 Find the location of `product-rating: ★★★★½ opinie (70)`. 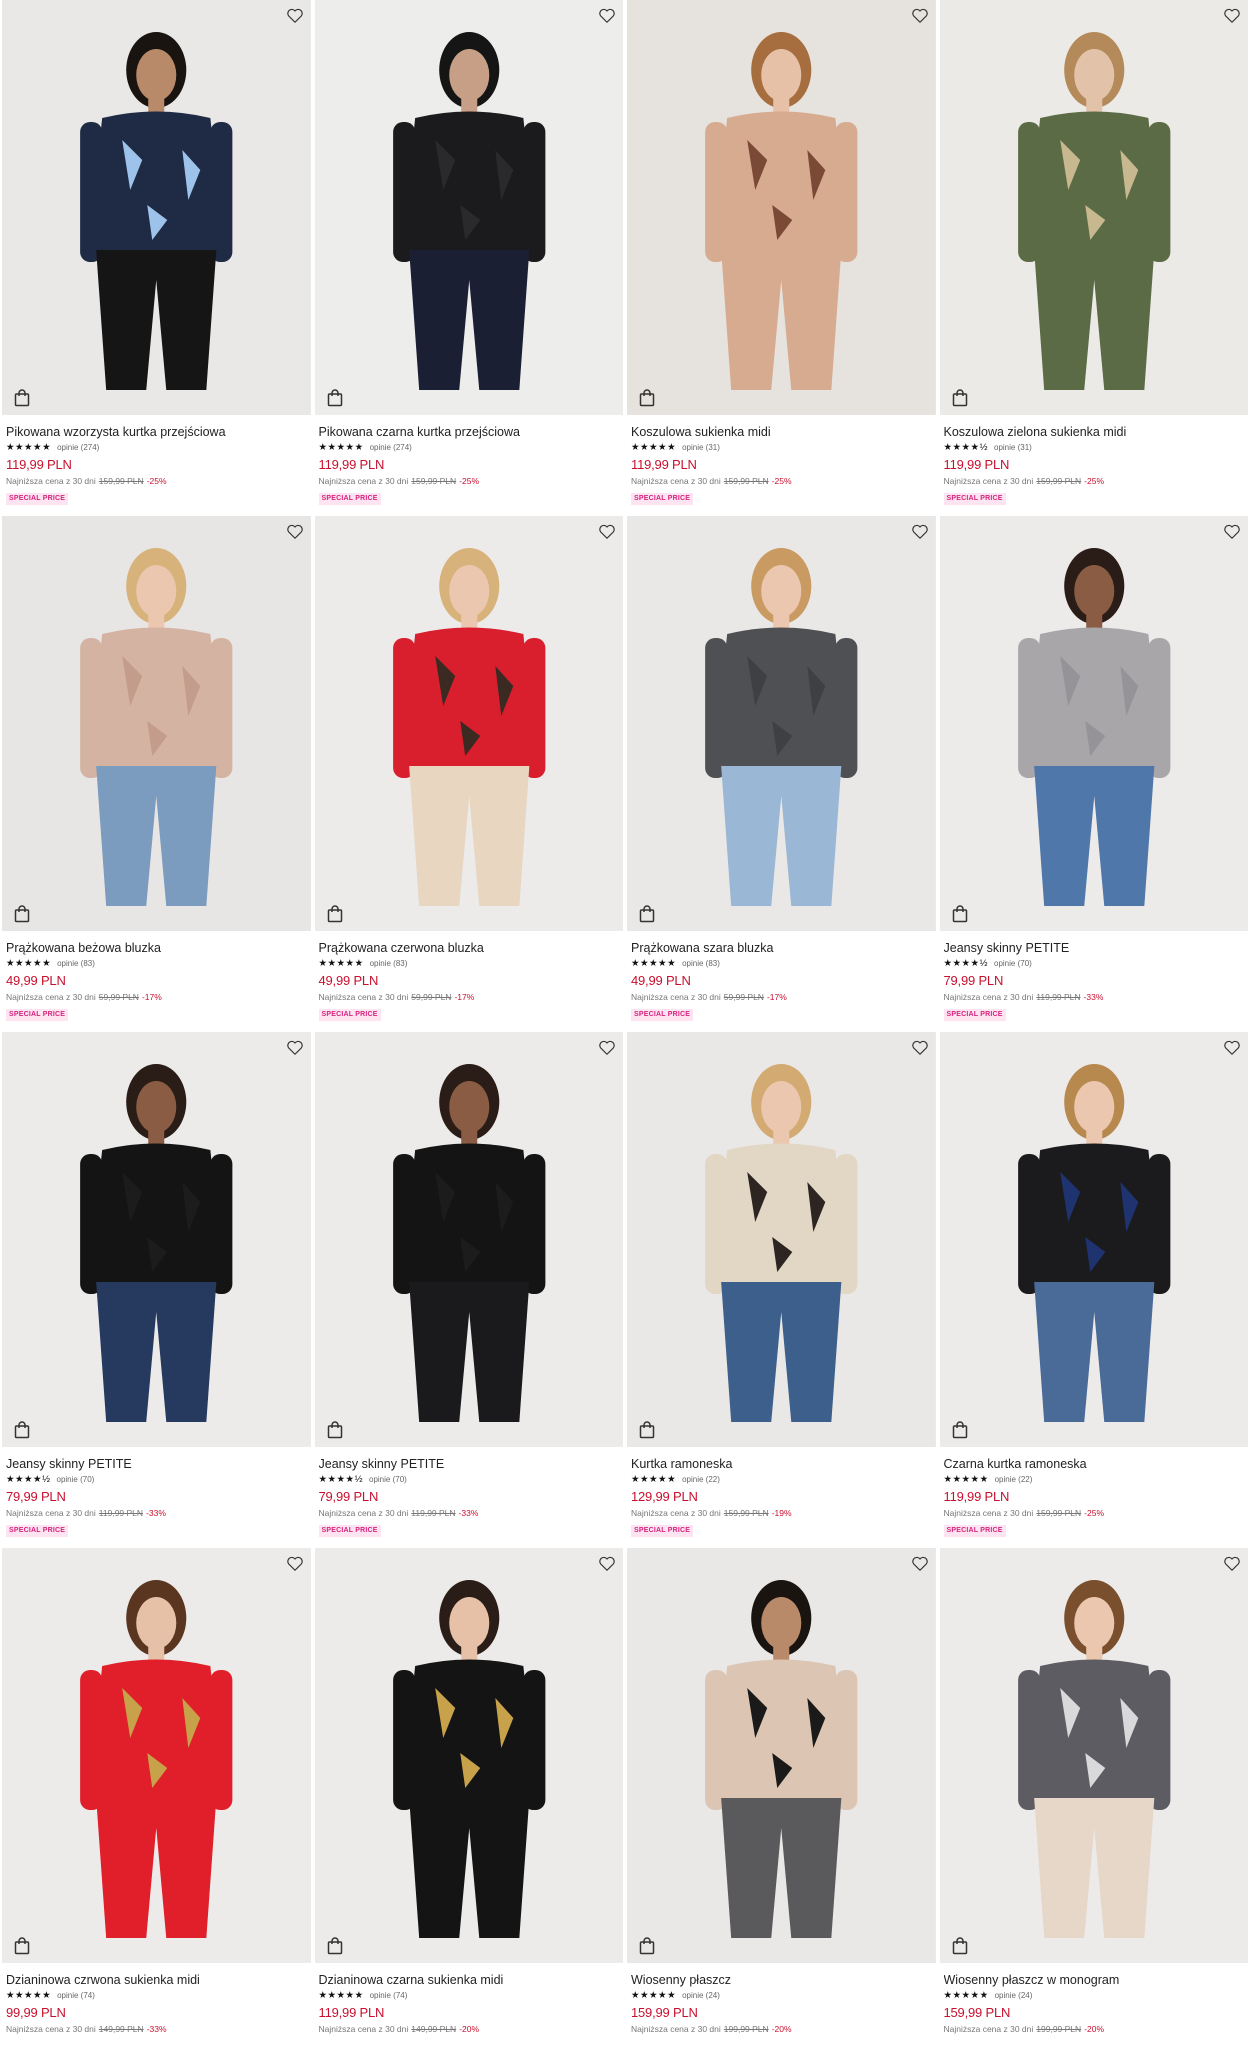

product-rating: ★★★★½ opinie (70) is located at coordinates (1097, 964).